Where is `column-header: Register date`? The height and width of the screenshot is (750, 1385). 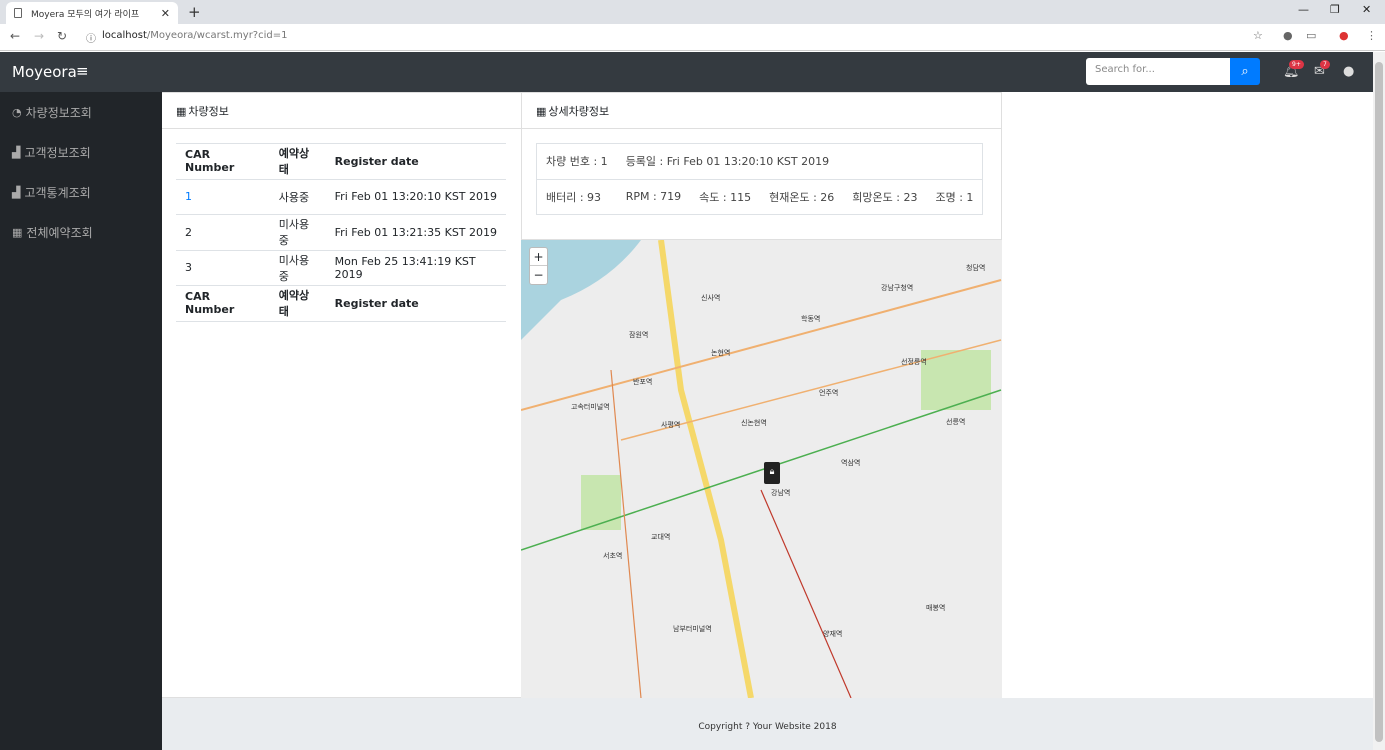
column-header: Register date is located at coordinates (415, 161).